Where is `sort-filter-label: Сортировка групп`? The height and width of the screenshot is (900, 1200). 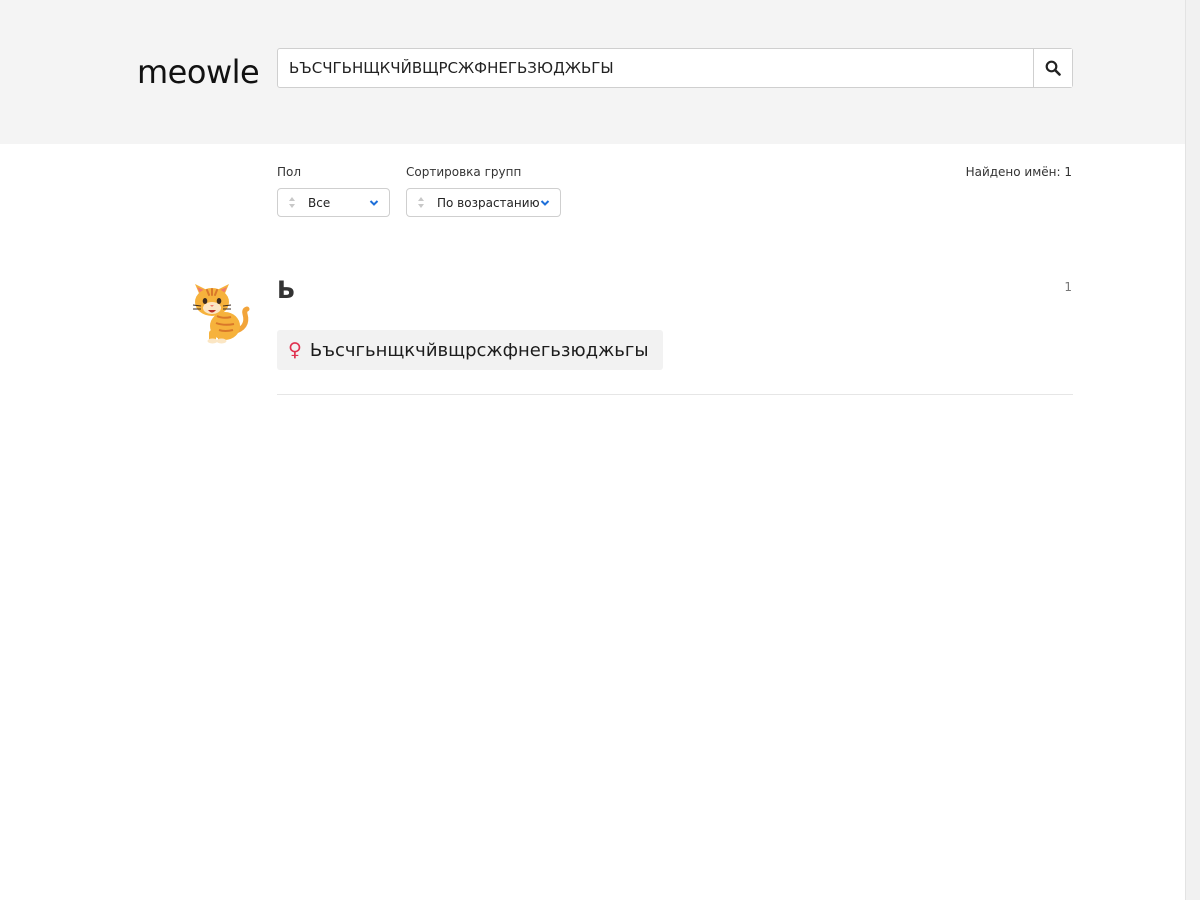
sort-filter-label: Сортировка групп is located at coordinates (464, 172).